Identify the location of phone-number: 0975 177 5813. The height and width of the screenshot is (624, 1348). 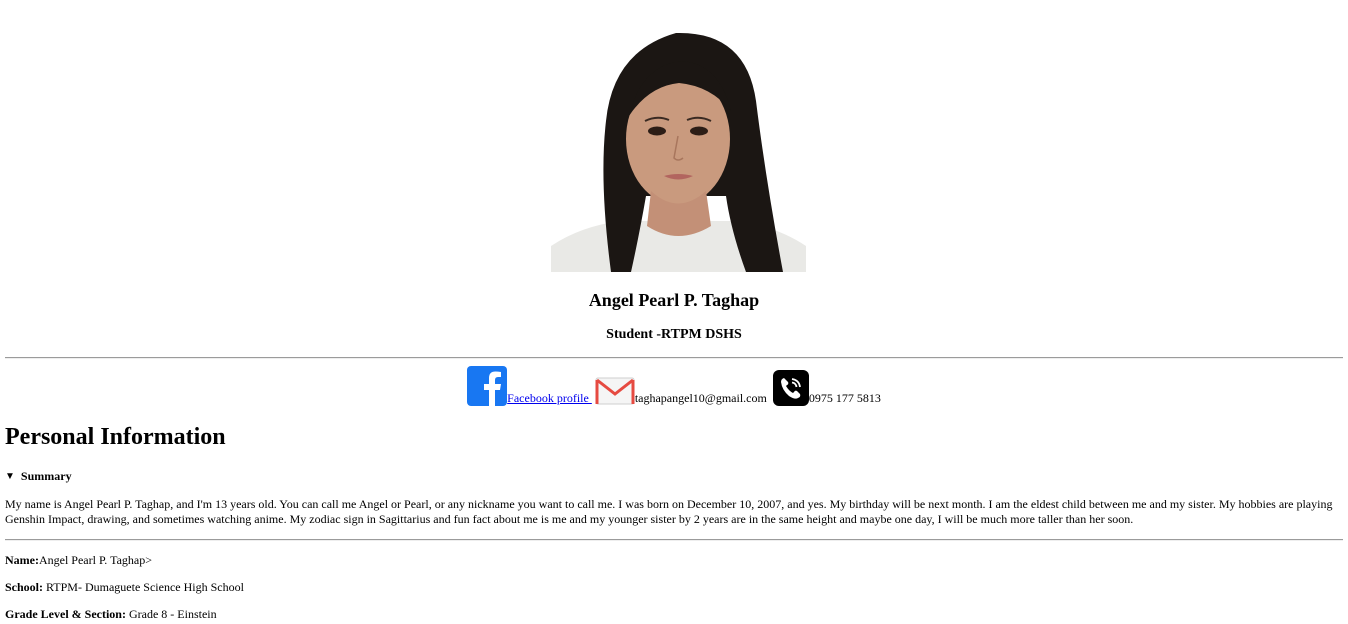
(844, 398).